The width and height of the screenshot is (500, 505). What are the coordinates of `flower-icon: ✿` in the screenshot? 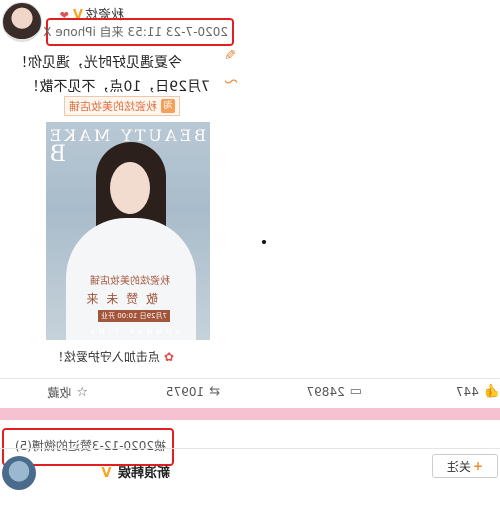 It's located at (168, 357).